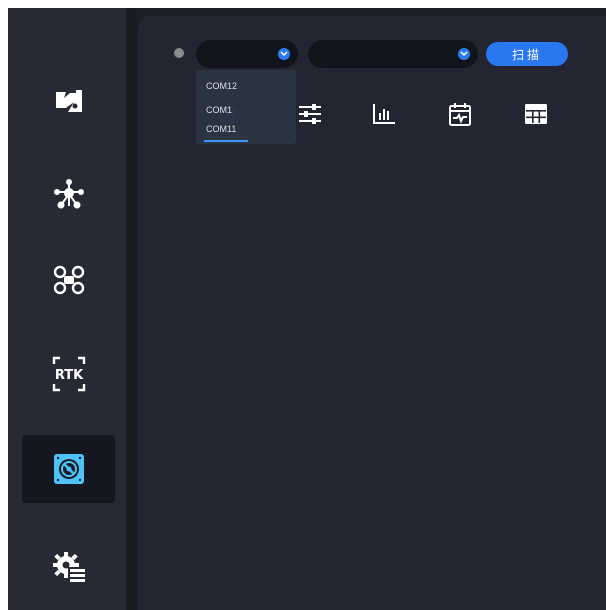  I want to click on network-icon, so click(68, 194).